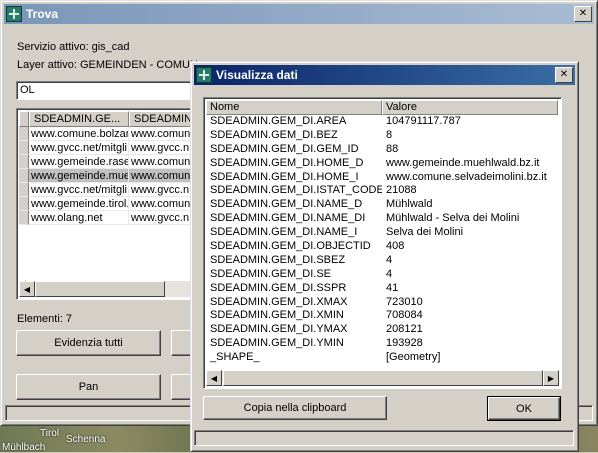  What do you see at coordinates (278, 121) in the screenshot?
I see `attribute-name: SDEADMIN.GEM_DI.AREA` at bounding box center [278, 121].